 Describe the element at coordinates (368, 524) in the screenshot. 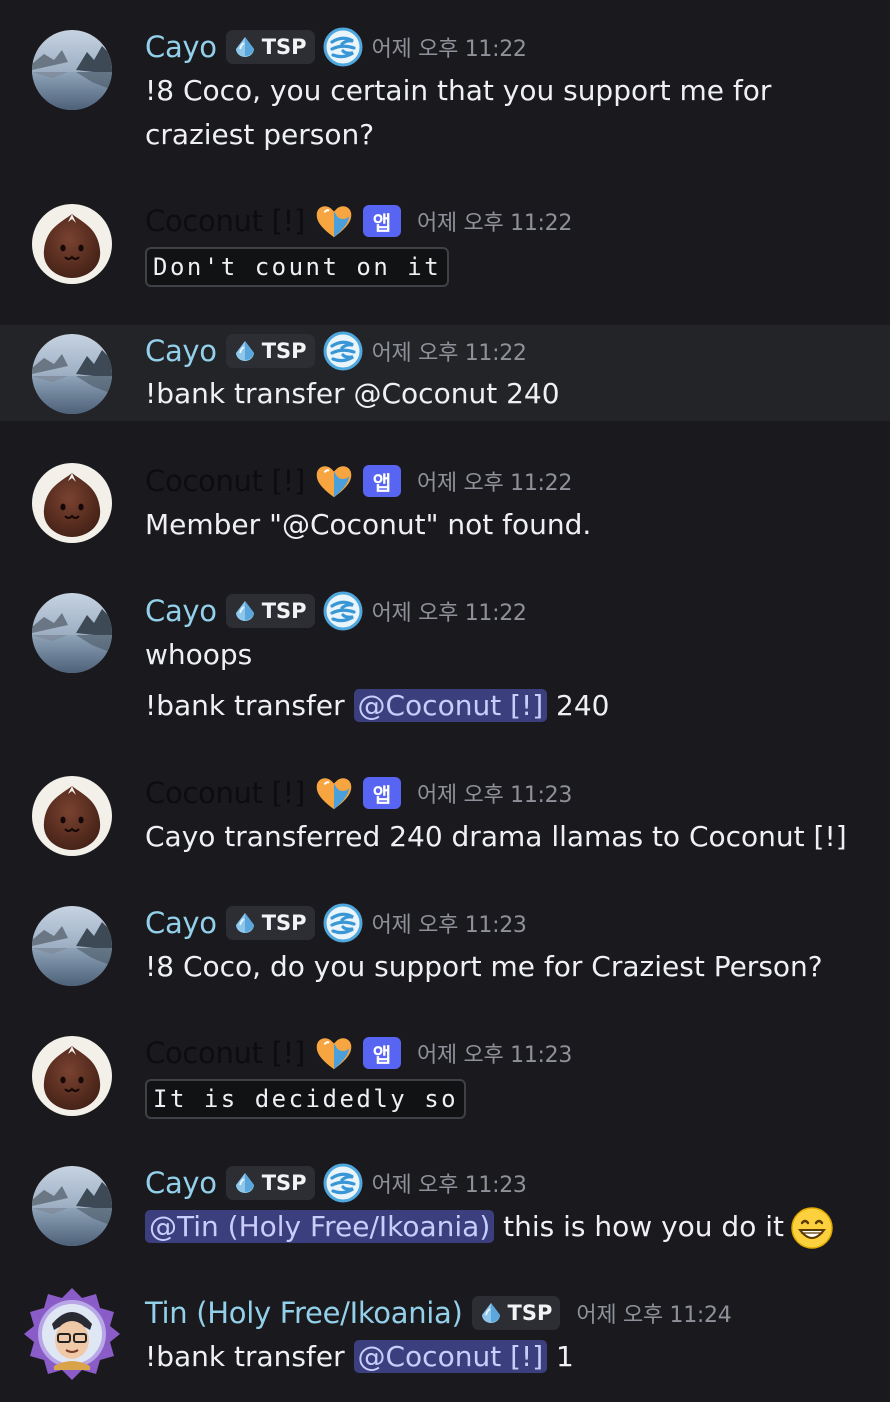

I see `message-text: Member "@Coconut" not found.` at that location.